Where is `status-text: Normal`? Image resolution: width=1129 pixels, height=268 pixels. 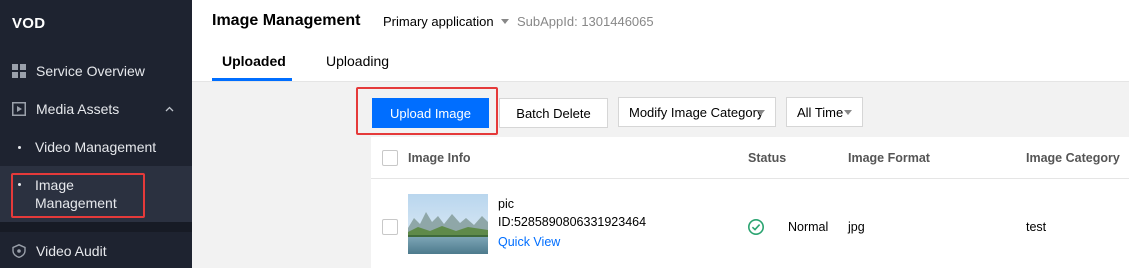 status-text: Normal is located at coordinates (808, 227).